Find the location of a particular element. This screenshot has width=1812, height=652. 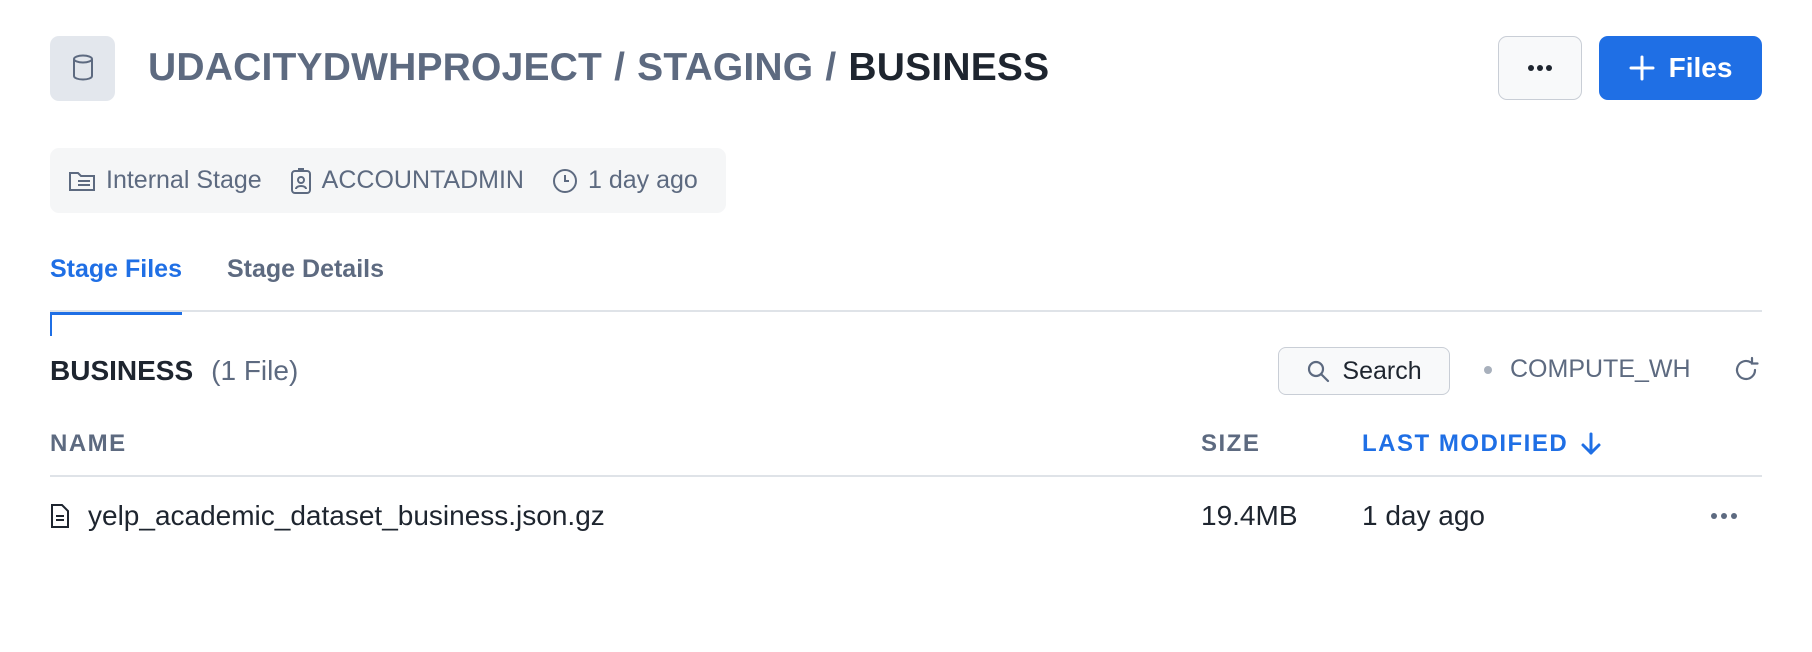

warehouse-selector: COMPUTE_WH is located at coordinates (1587, 369).